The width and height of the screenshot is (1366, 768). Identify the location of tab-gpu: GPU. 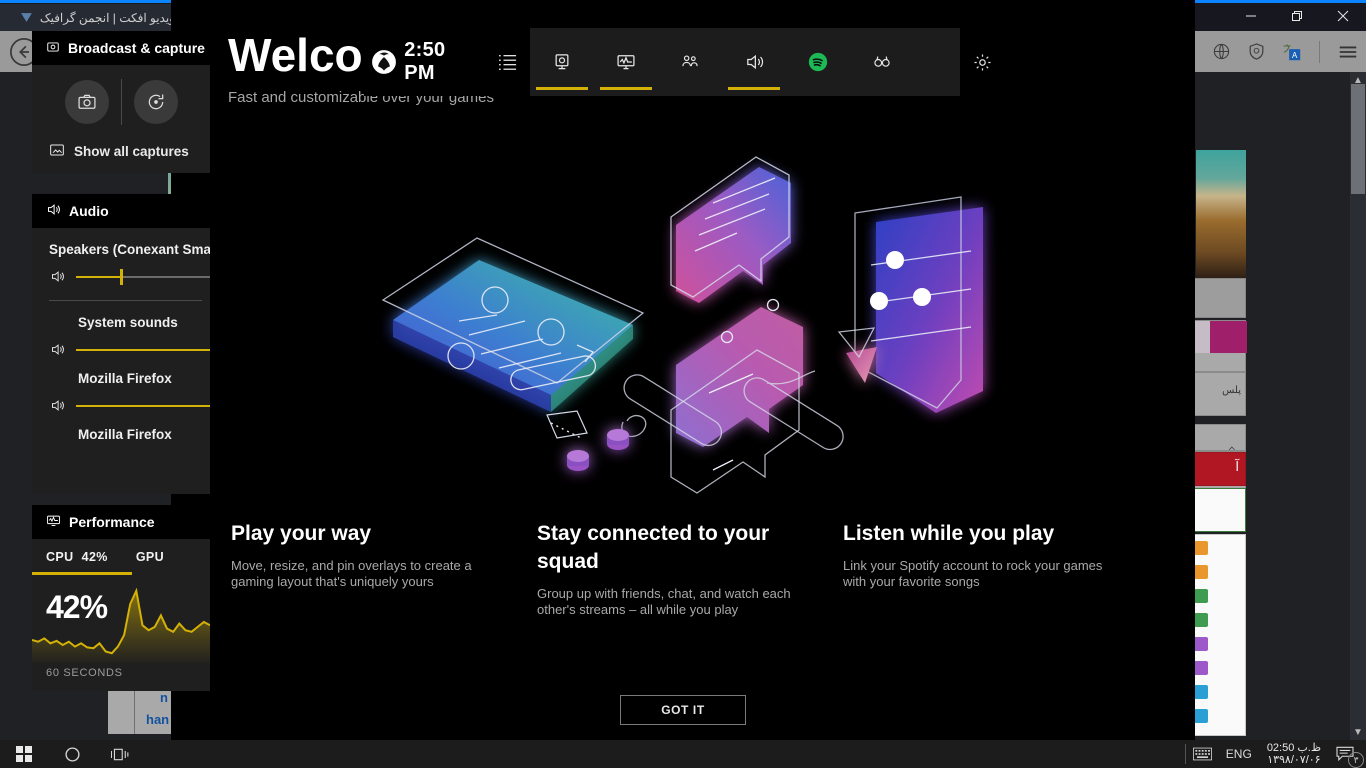
(150, 557).